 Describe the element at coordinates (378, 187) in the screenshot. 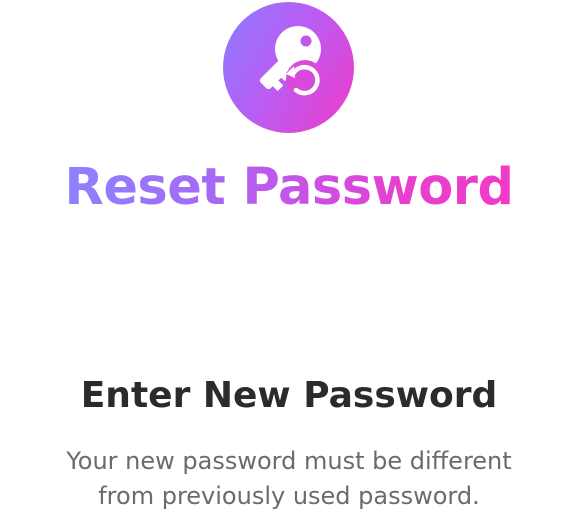

I see `page-title-word-2: Password` at that location.